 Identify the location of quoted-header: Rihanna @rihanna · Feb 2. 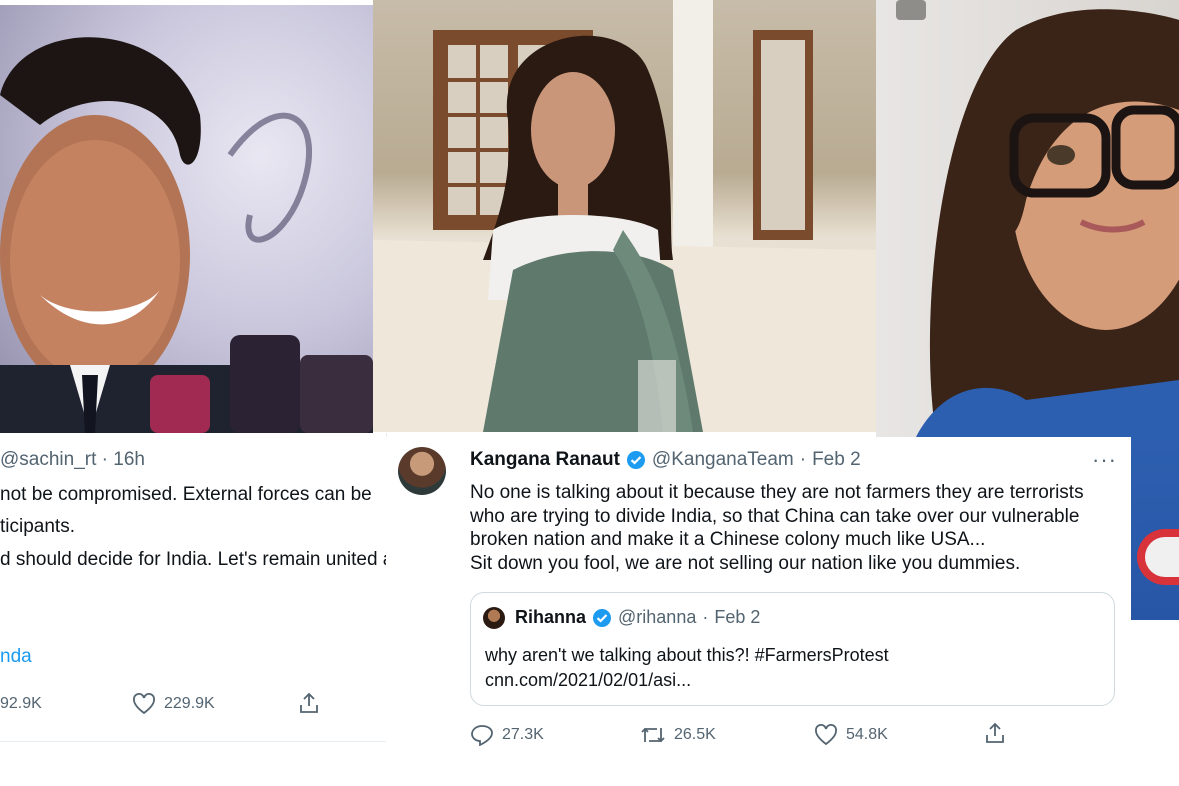
(637, 617).